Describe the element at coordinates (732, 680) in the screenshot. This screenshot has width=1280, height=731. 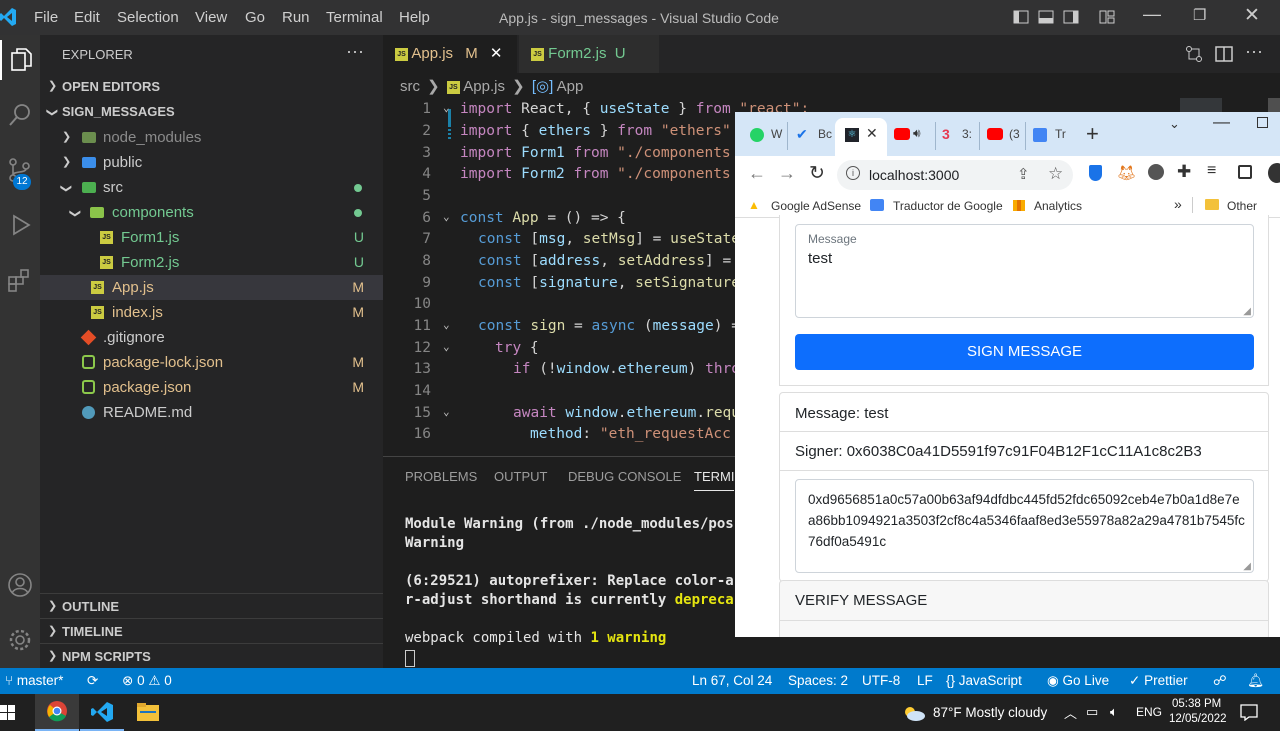
I see `cursor-position: Ln 67, Col 24` at that location.